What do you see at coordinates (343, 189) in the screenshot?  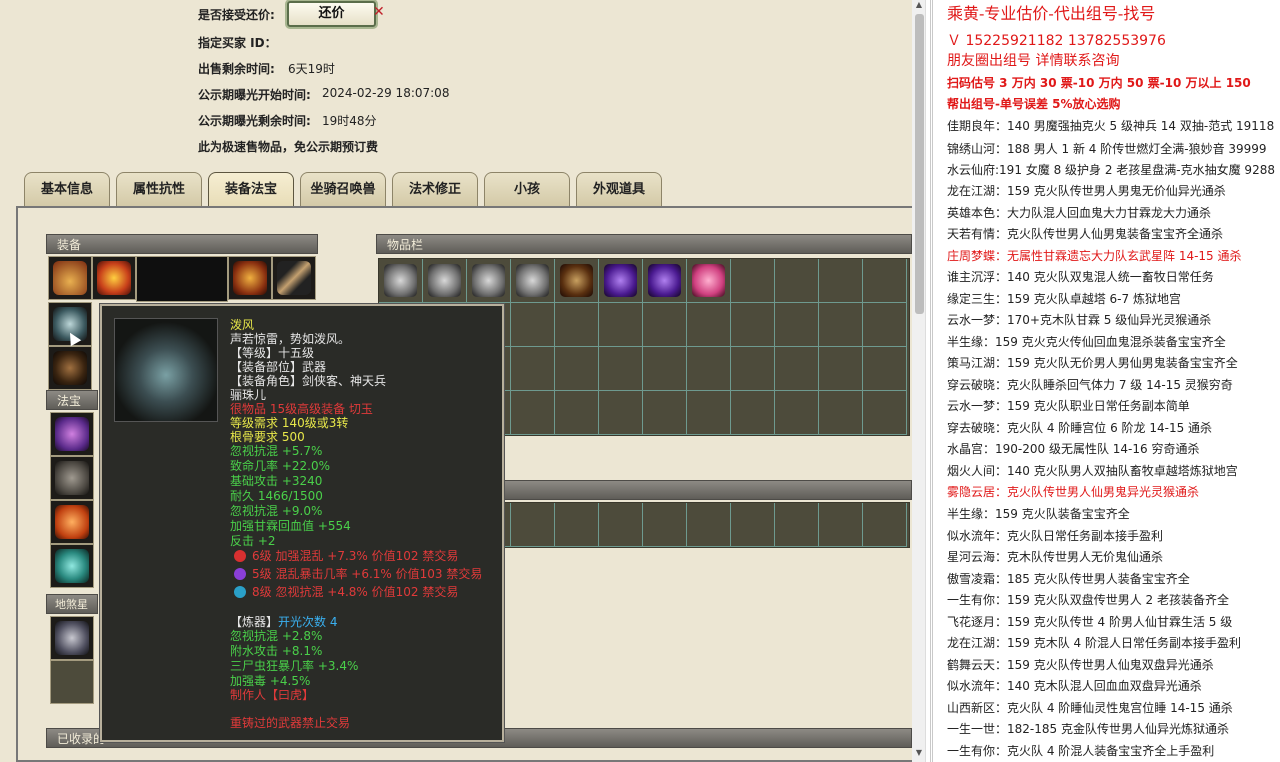 I see `tab-mounts-pets: 坐骑召唤兽` at bounding box center [343, 189].